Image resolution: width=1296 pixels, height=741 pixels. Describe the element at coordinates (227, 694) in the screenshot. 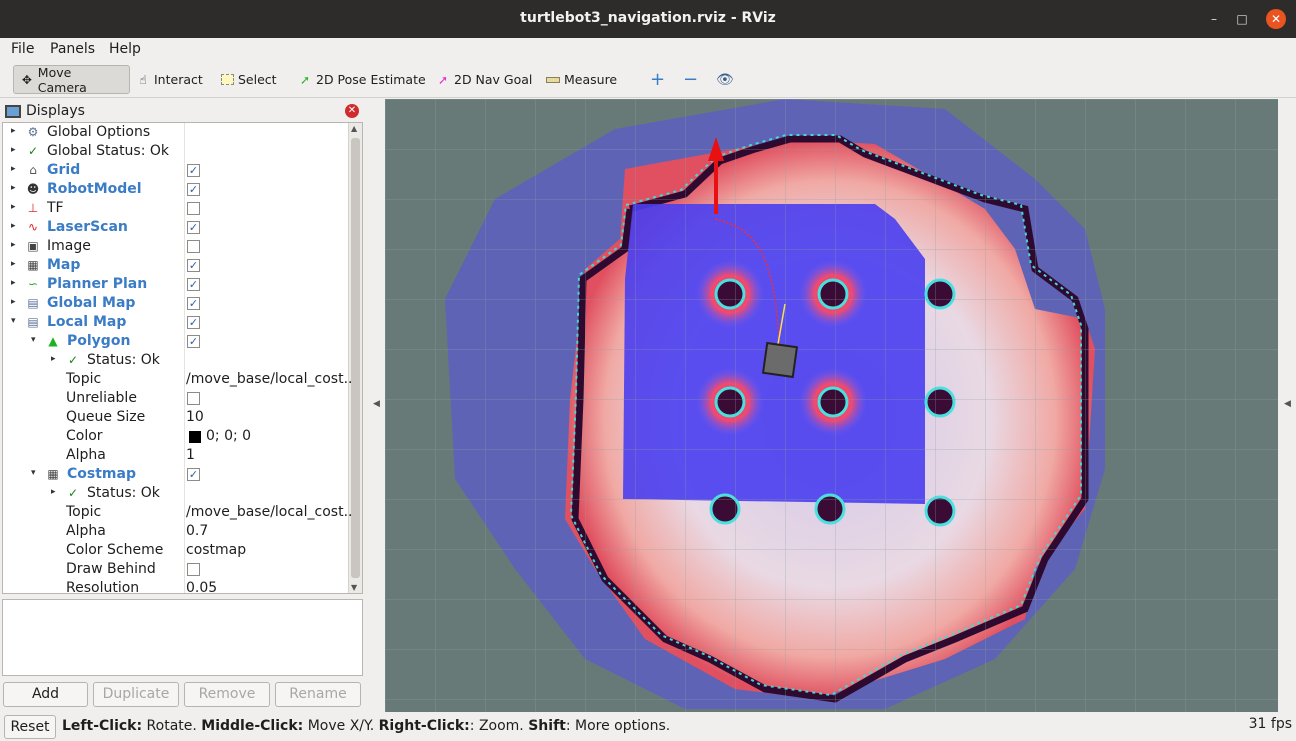

I see `remove-button: Remove` at that location.